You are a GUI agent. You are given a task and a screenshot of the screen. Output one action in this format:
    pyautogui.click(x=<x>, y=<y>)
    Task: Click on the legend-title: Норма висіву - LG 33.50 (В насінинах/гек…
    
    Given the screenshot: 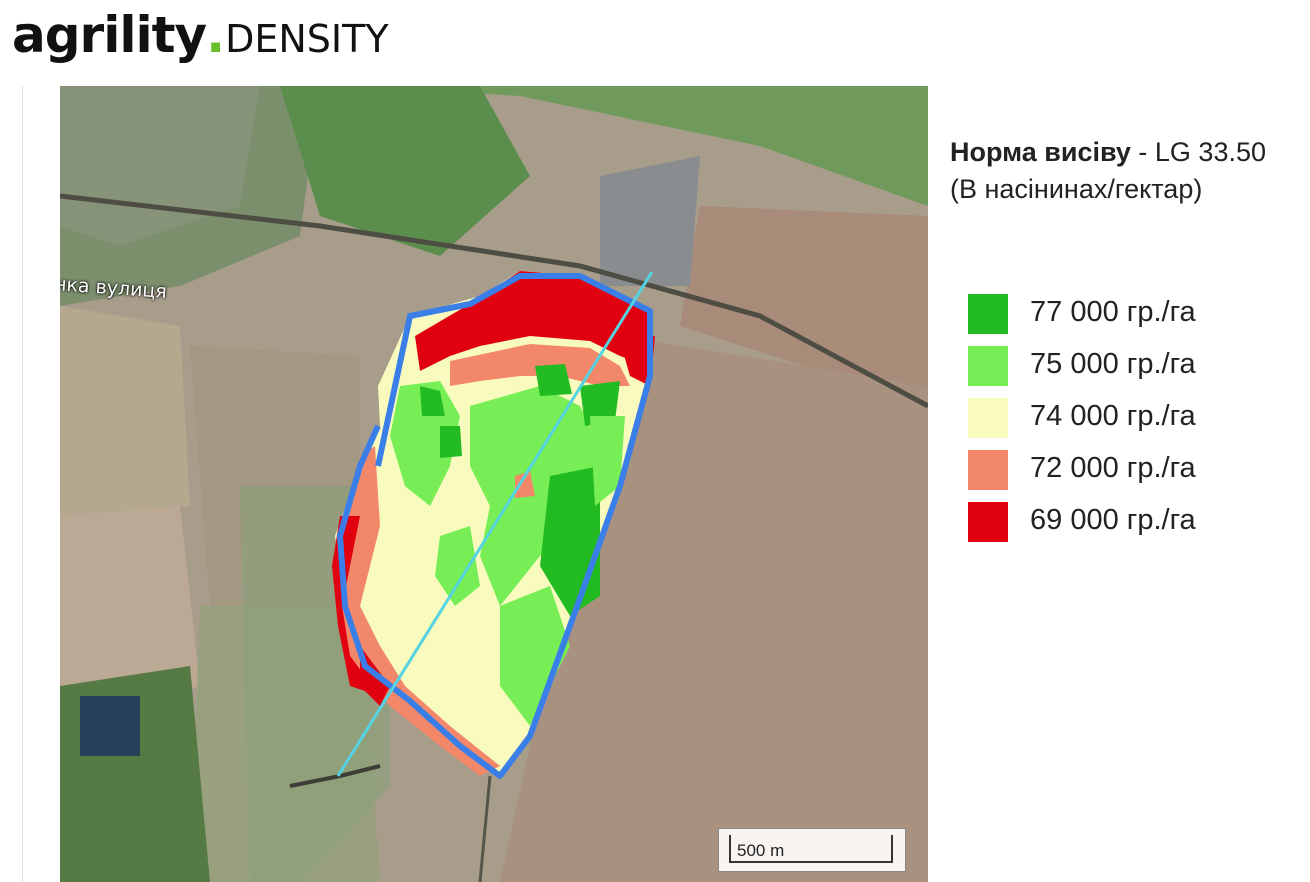 What is the action you would take?
    pyautogui.click(x=1125, y=171)
    